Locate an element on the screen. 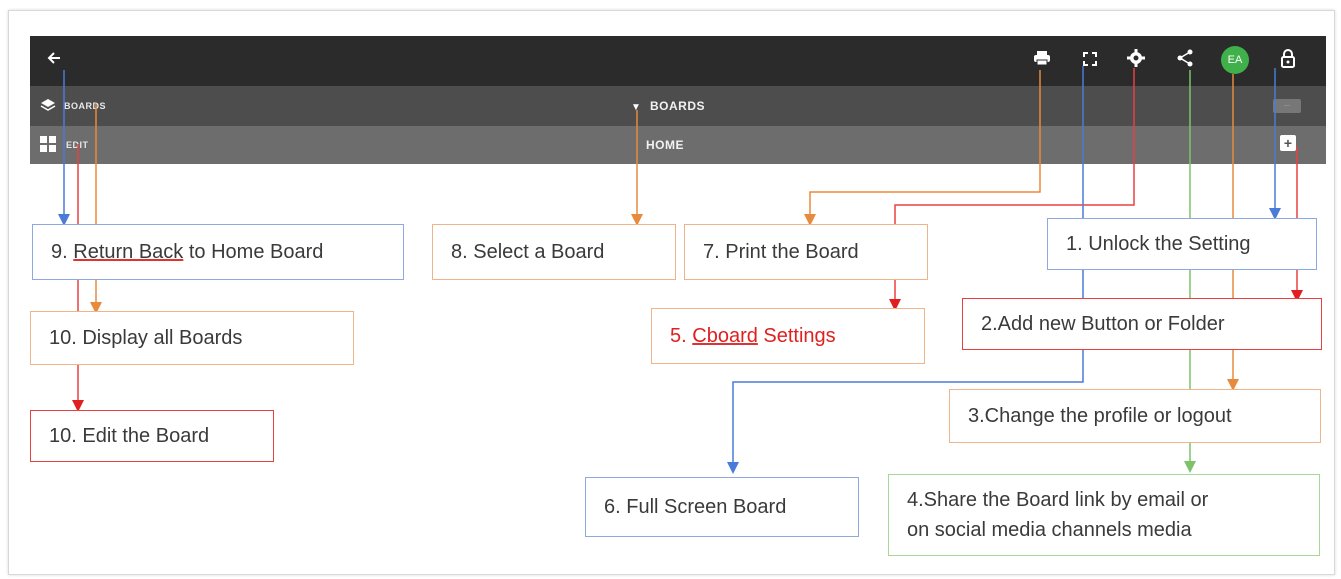  callout-9-underlined: Return Back is located at coordinates (128, 251).